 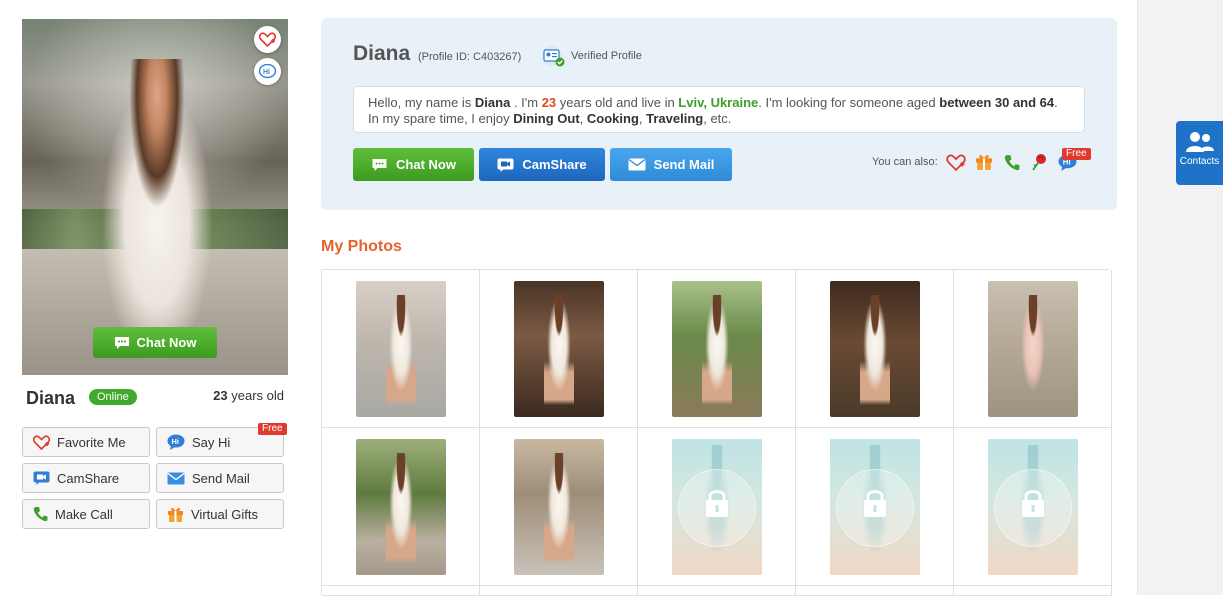 What do you see at coordinates (606, 56) in the screenshot?
I see `verified-label: Verified Profile` at bounding box center [606, 56].